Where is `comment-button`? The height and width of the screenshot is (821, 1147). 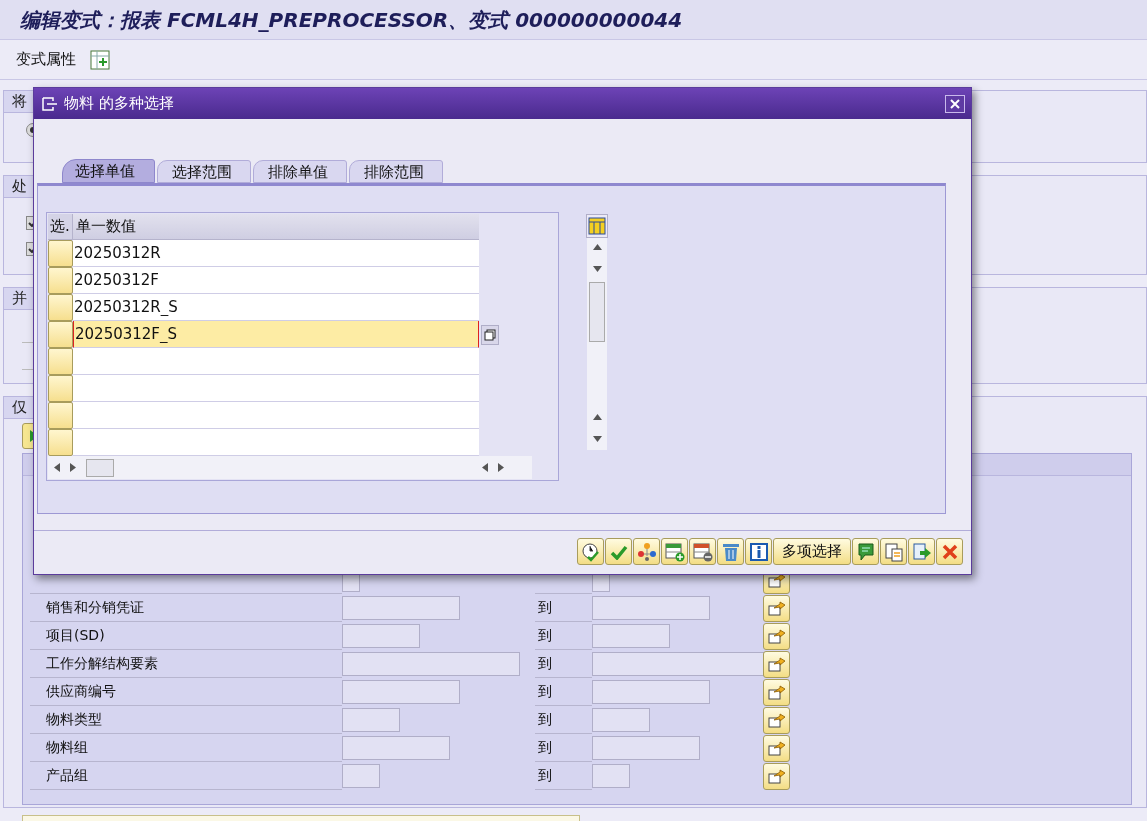 comment-button is located at coordinates (865, 551).